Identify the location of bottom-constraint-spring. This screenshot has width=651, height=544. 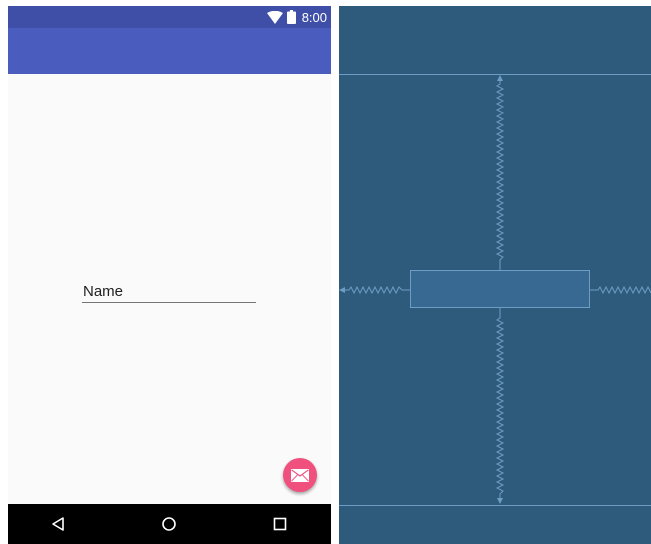
(500, 406).